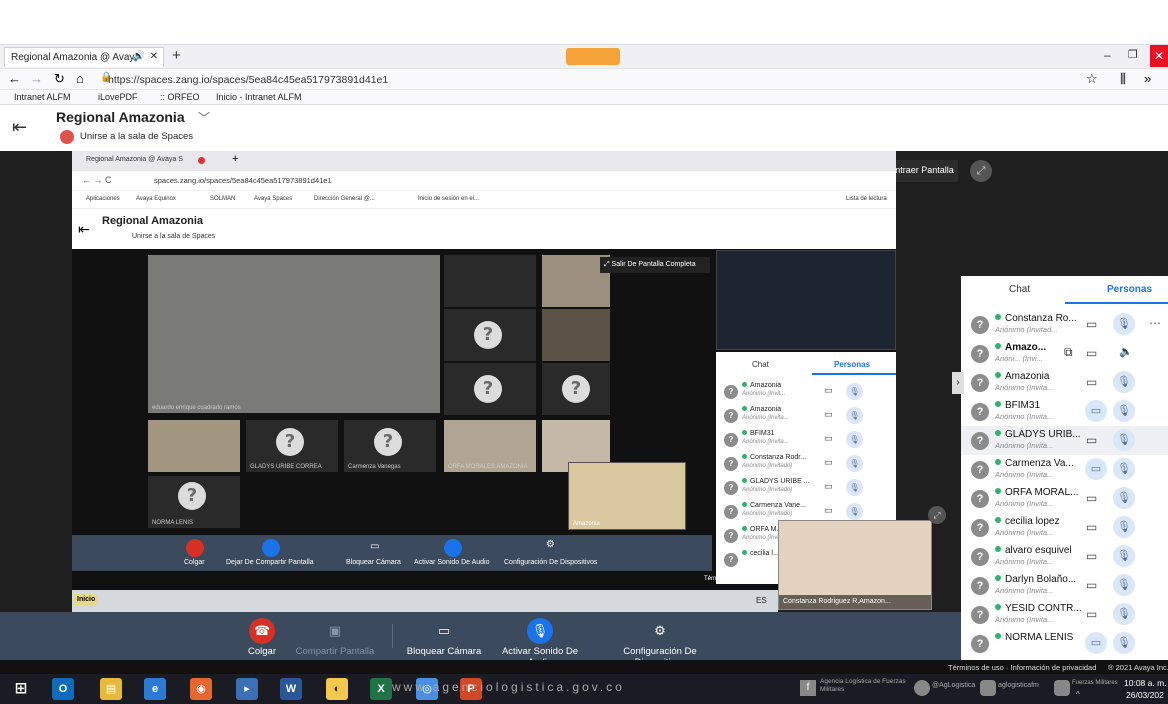 The width and height of the screenshot is (1168, 704). Describe the element at coordinates (1064, 353) in the screenshot. I see `person-row: ? Amazo... Anóni... (Invi... ⧉ ▭ 🔈` at that location.